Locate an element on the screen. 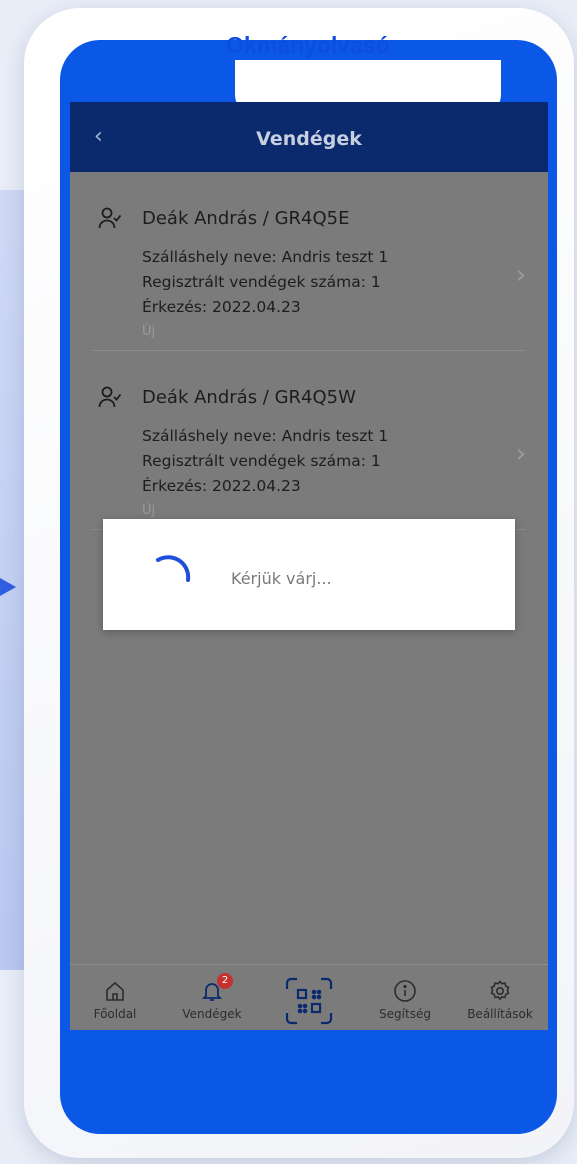 This screenshot has height=1164, width=577. pointer-arrow-icon is located at coordinates (8, 587).